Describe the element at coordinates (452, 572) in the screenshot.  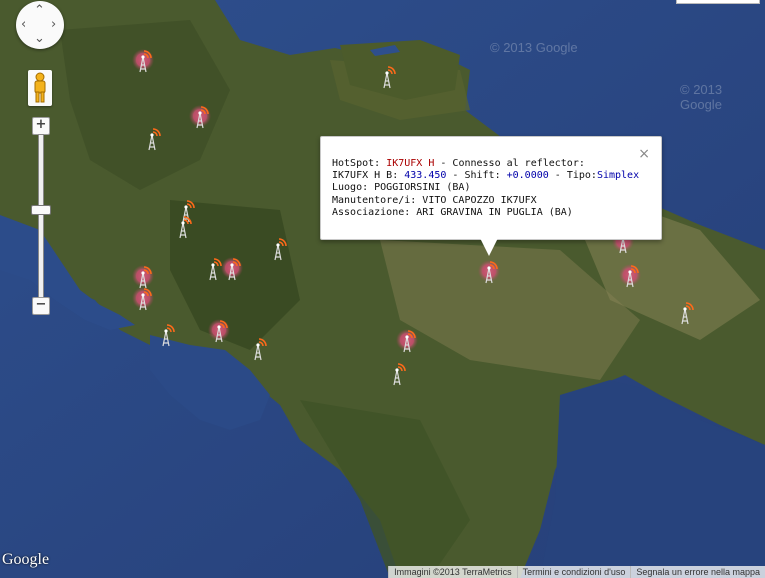
I see `imagery-credit: Immagini ©2013 TerraMetrics` at that location.